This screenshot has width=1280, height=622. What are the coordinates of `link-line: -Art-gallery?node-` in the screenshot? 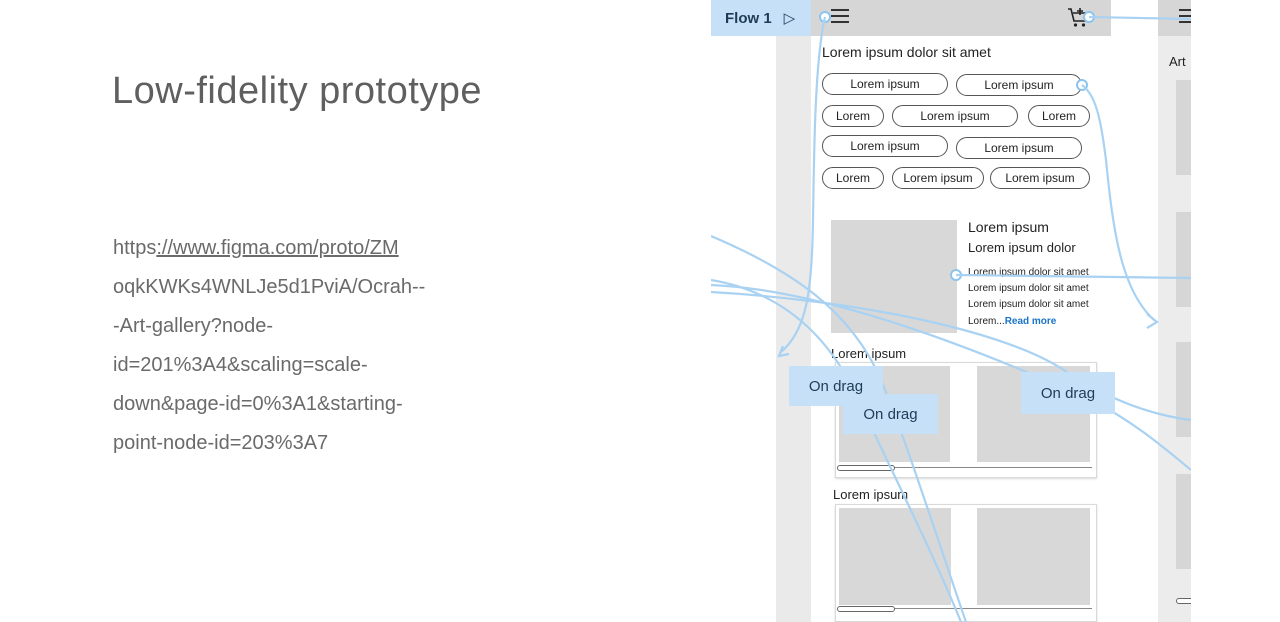 It's located at (193, 326).